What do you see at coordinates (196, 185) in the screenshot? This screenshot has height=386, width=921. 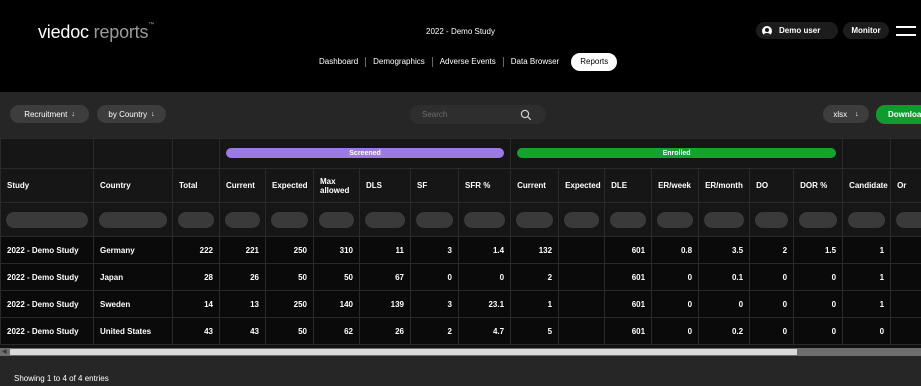 I see `column-header: Total` at bounding box center [196, 185].